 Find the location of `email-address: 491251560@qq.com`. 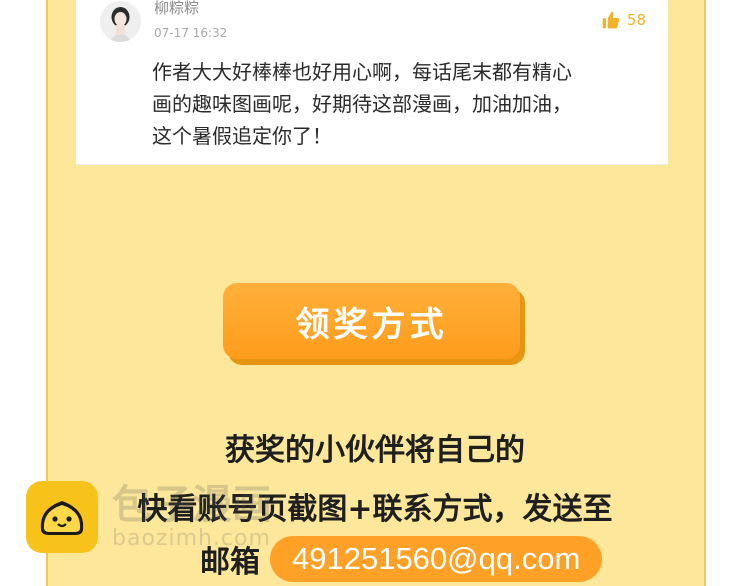

email-address: 491251560@qq.com is located at coordinates (436, 559).